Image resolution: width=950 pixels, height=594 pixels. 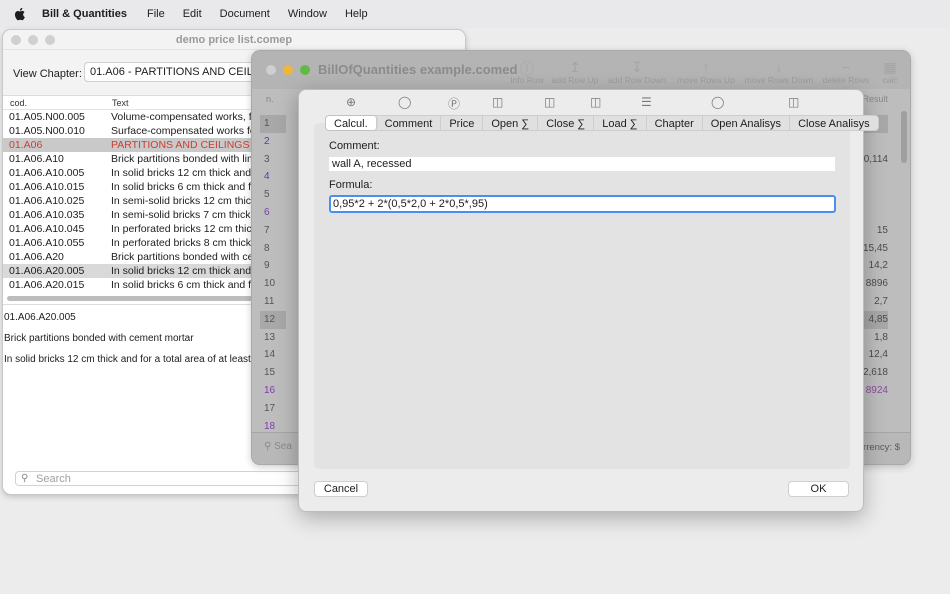 I want to click on row-code: 01.A06.A20.015, so click(x=47, y=285).